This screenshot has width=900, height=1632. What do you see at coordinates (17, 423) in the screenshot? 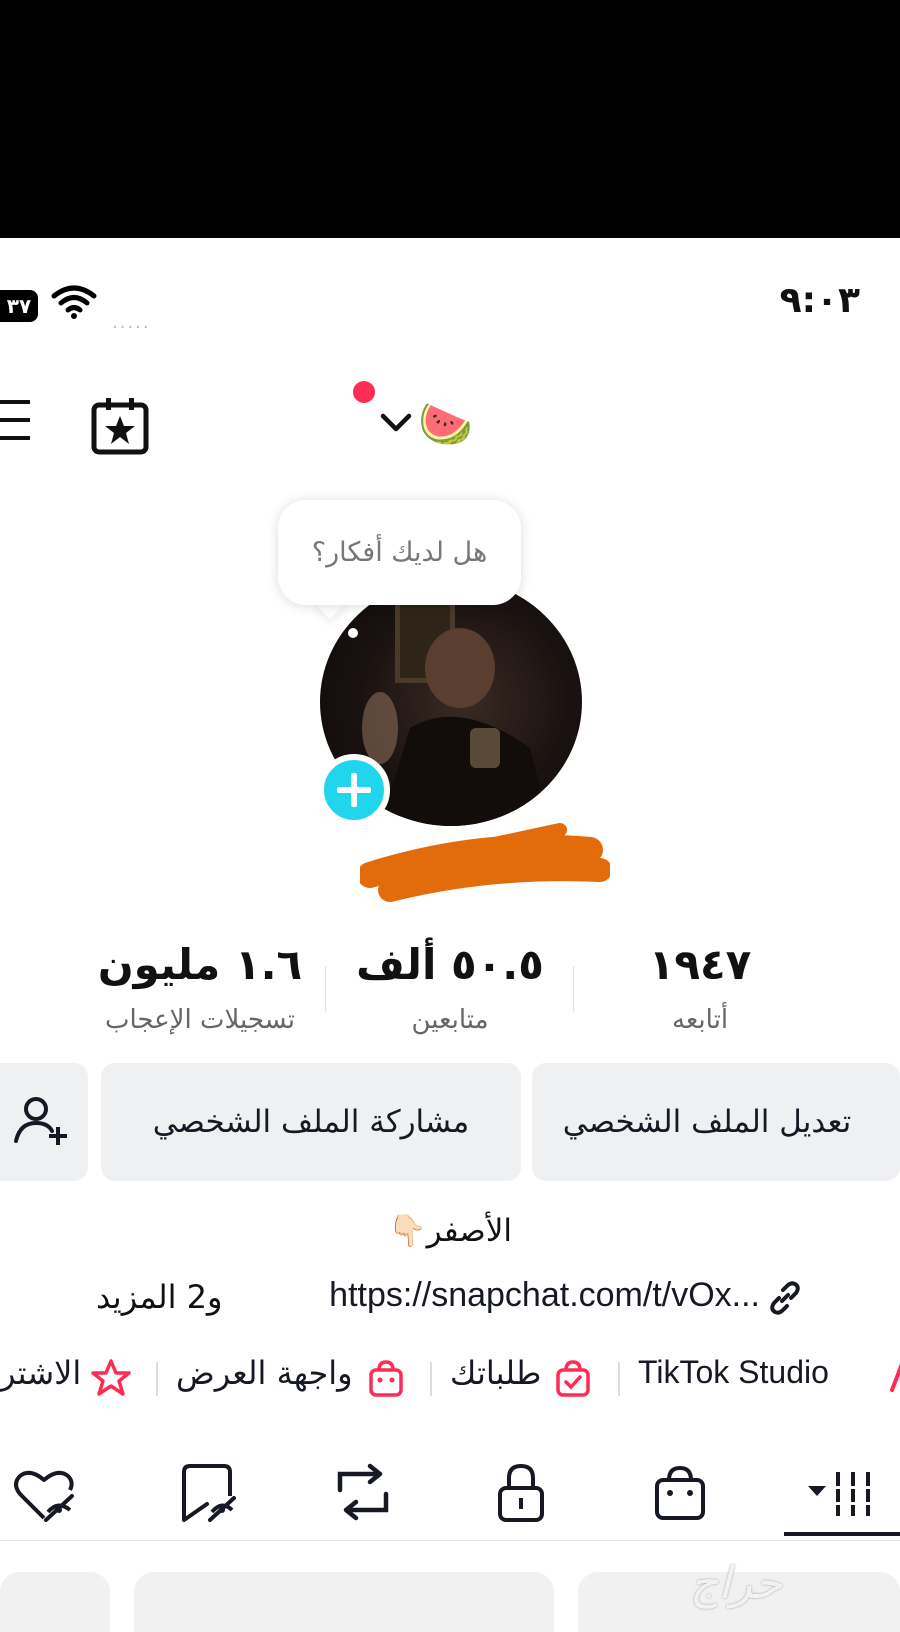
I see `hamburger-menu-icon` at bounding box center [17, 423].